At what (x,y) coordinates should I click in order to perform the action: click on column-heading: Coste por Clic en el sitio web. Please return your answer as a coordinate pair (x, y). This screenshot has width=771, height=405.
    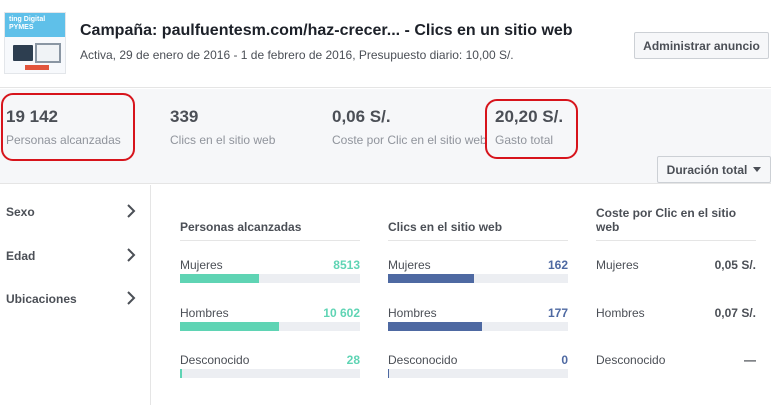
    Looking at the image, I should click on (666, 220).